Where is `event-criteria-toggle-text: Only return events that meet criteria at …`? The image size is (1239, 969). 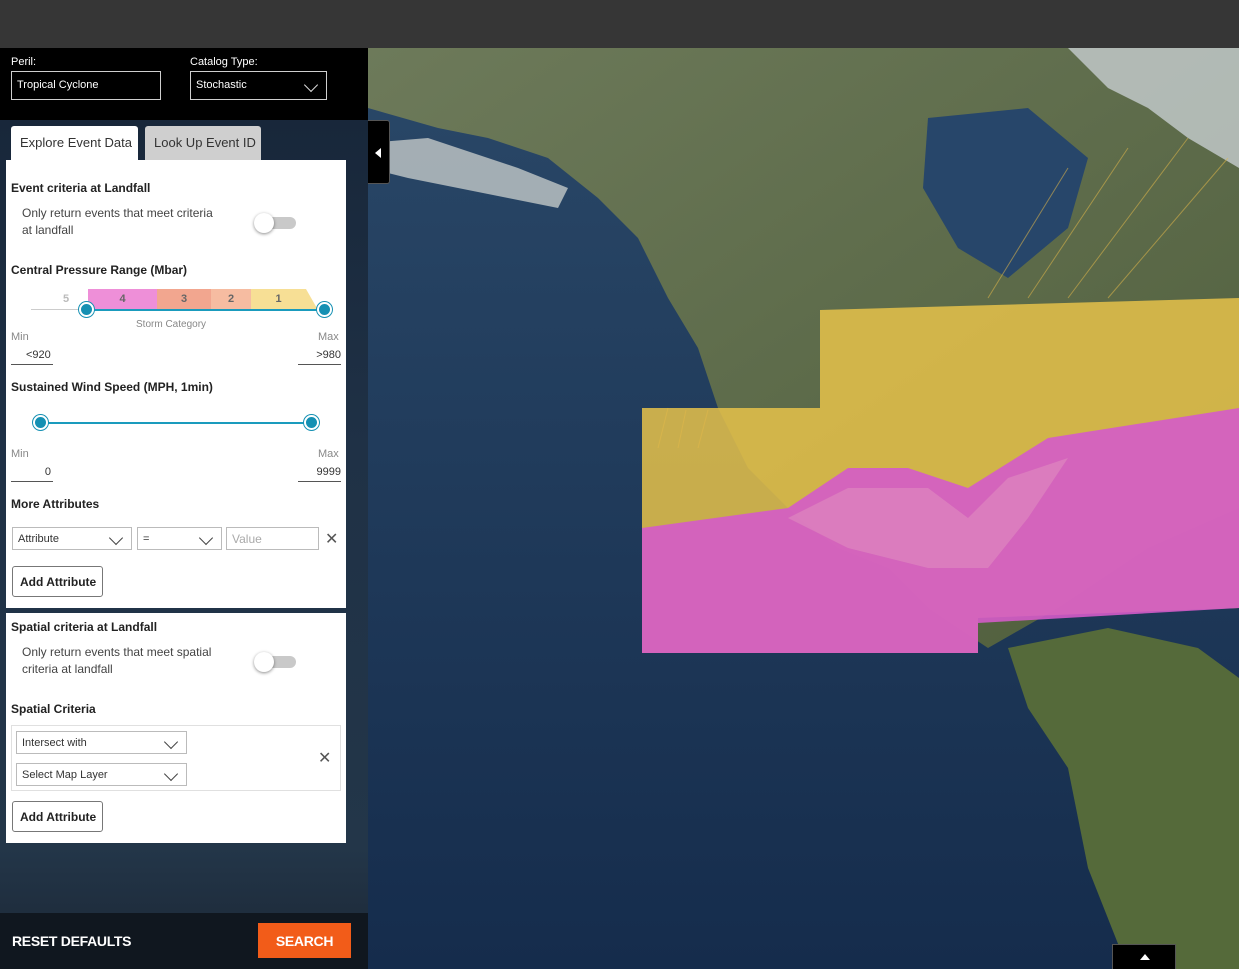 event-criteria-toggle-text: Only return events that meet criteria at … is located at coordinates (117, 221).